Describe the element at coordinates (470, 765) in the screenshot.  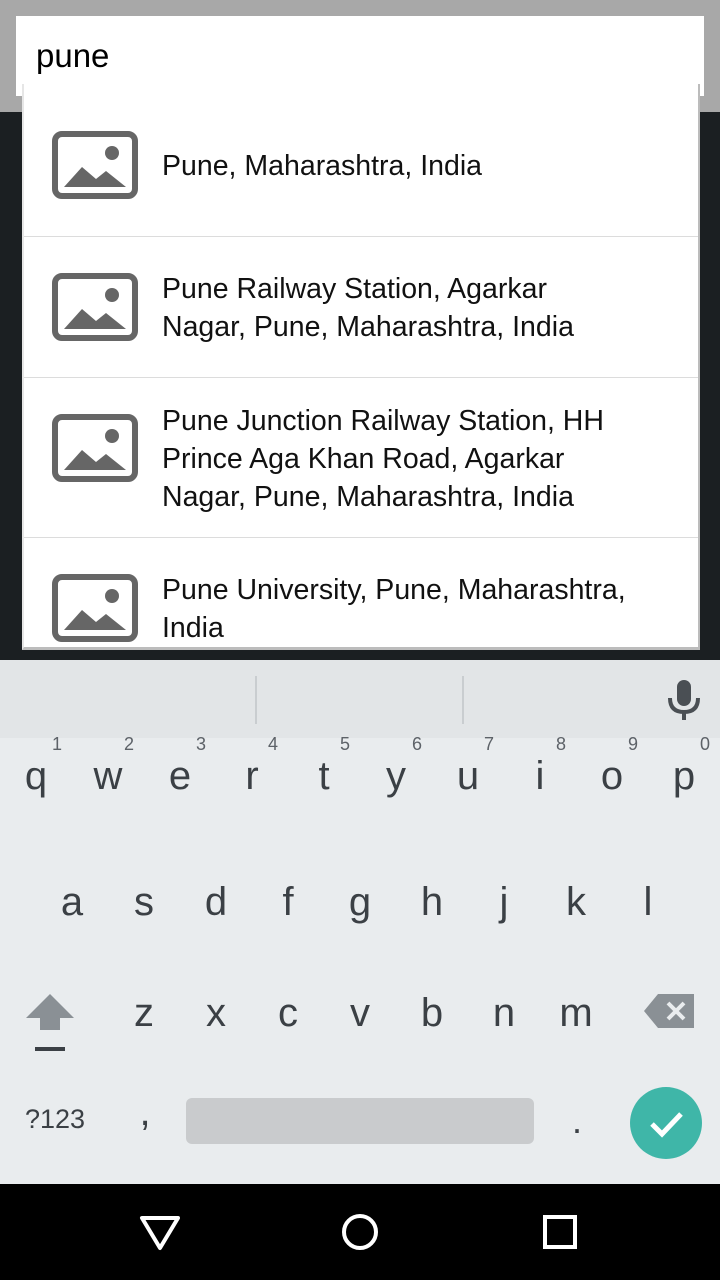
I see `key-u: u7` at that location.